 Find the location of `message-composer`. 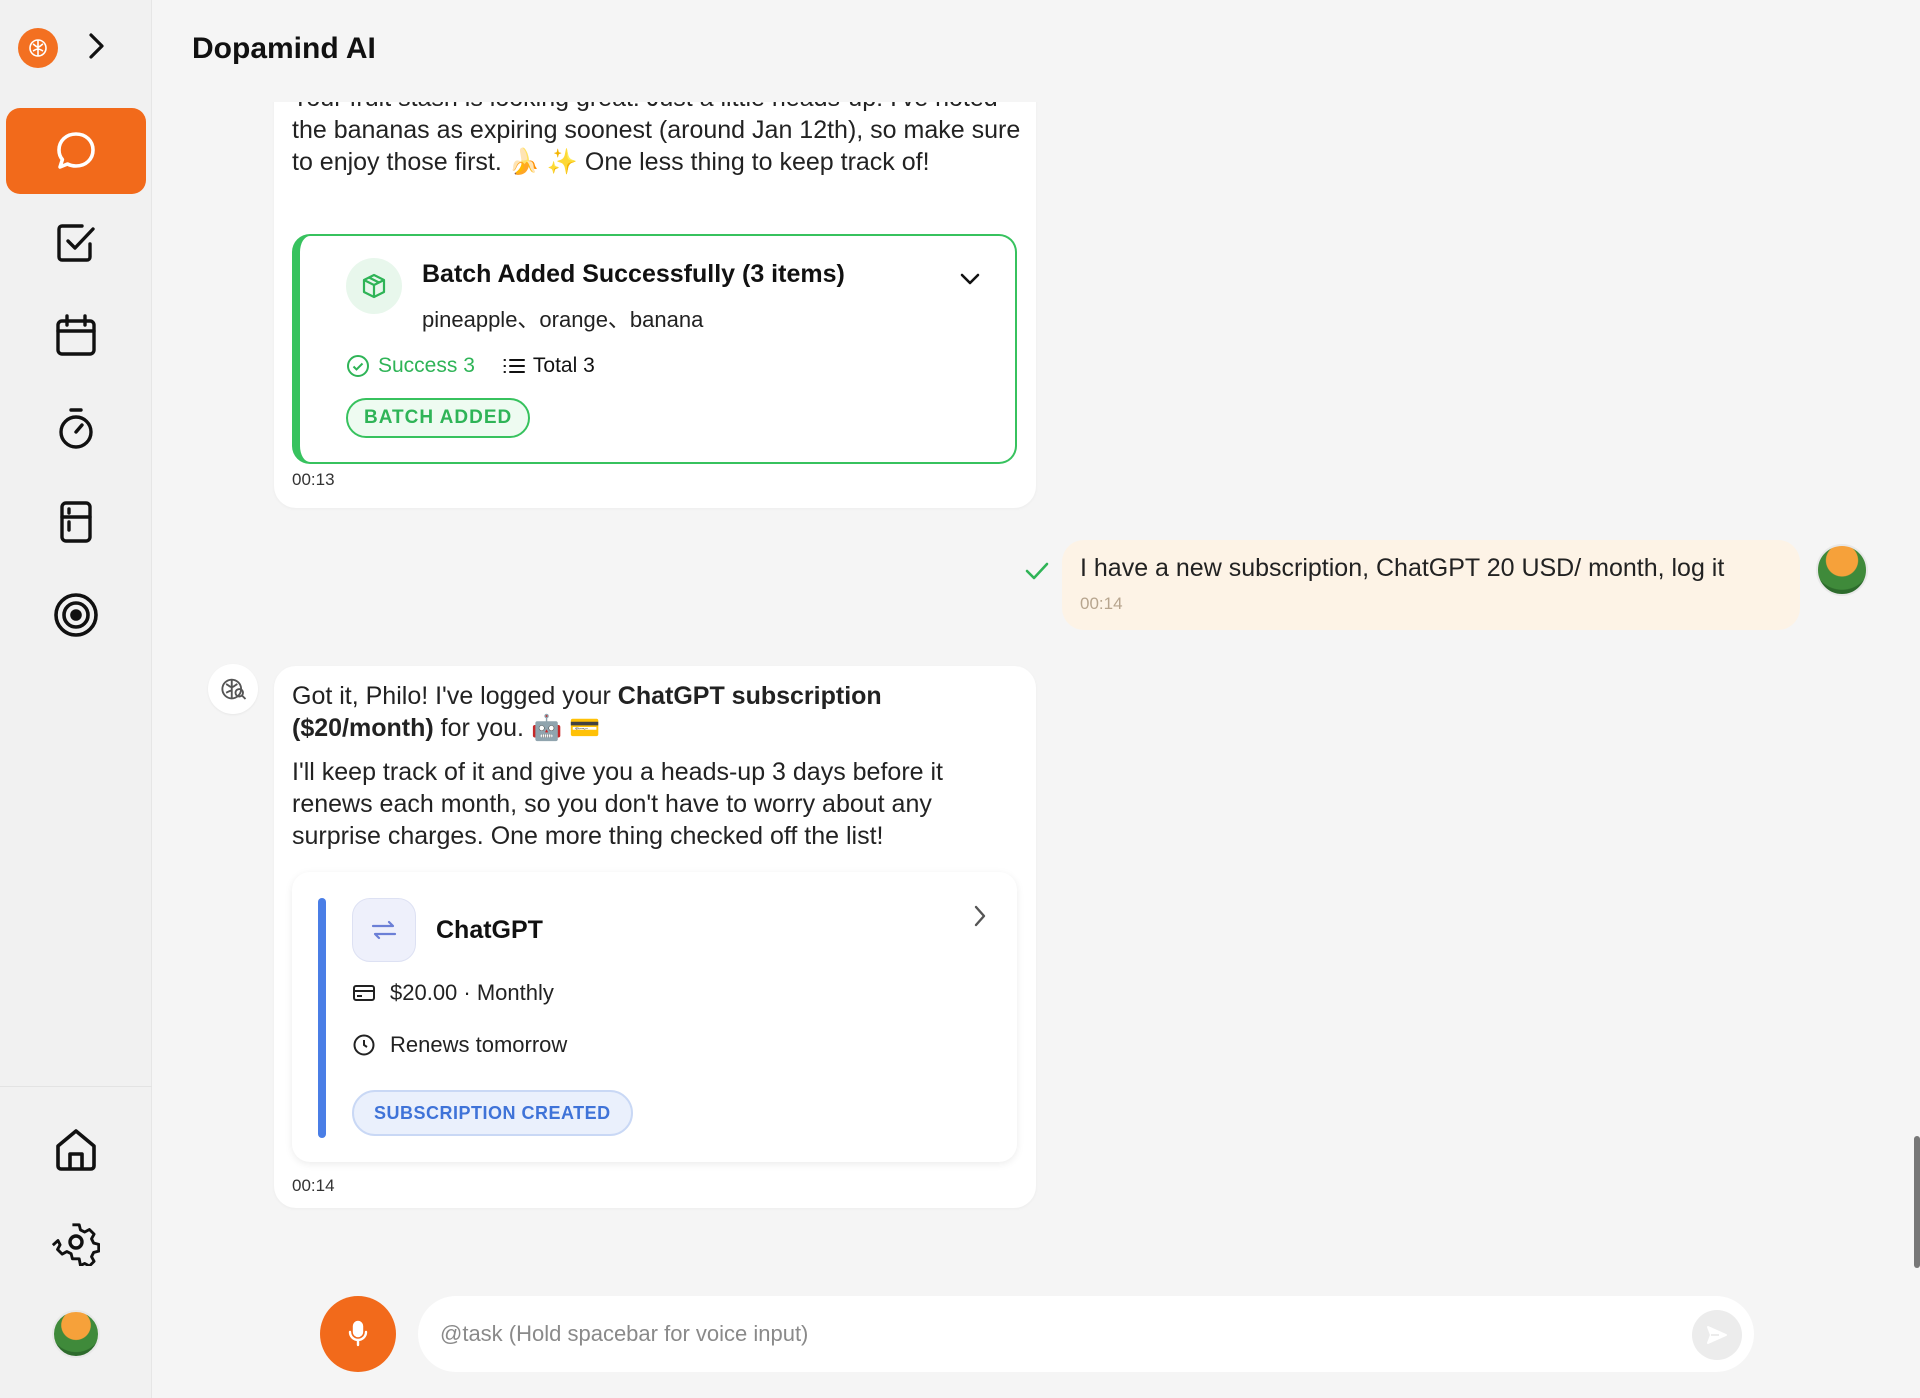

message-composer is located at coordinates (1086, 1334).